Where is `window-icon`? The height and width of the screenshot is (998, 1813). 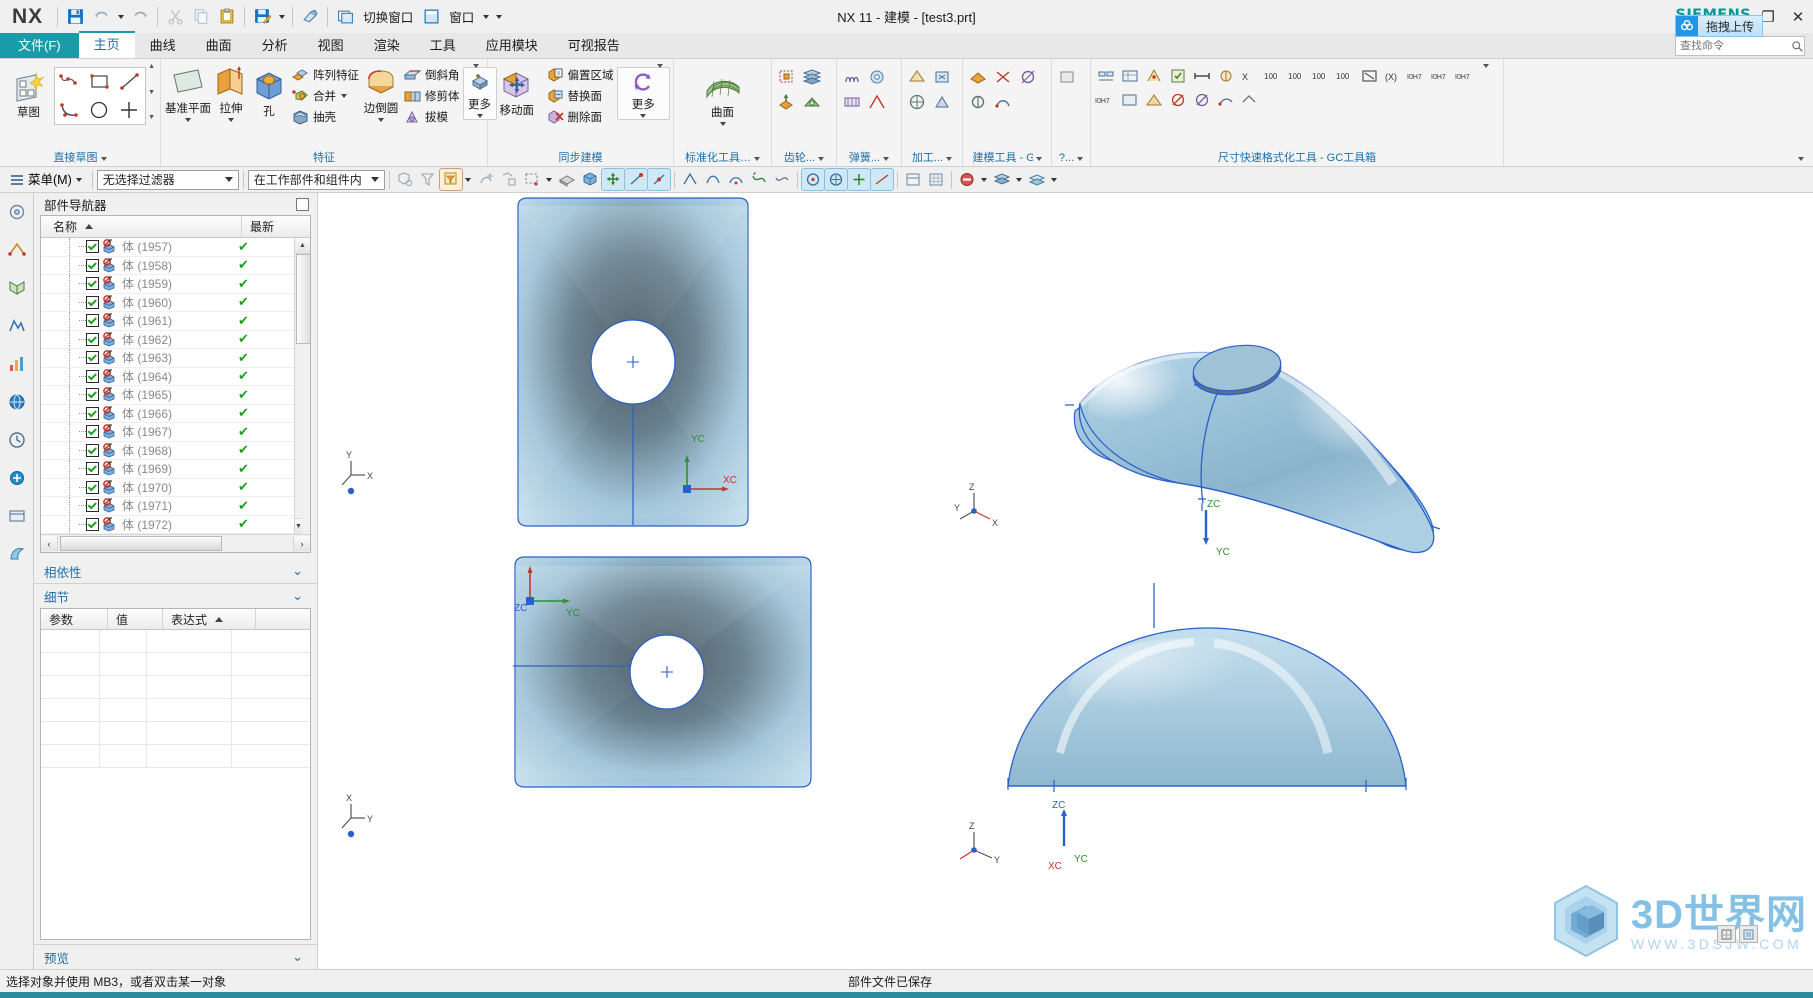
window-icon is located at coordinates (431, 17).